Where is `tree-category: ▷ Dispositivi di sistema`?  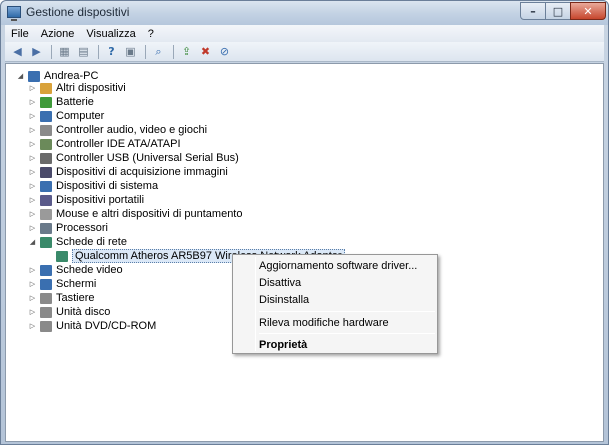 tree-category: ▷ Dispositivi di sistema is located at coordinates (93, 186).